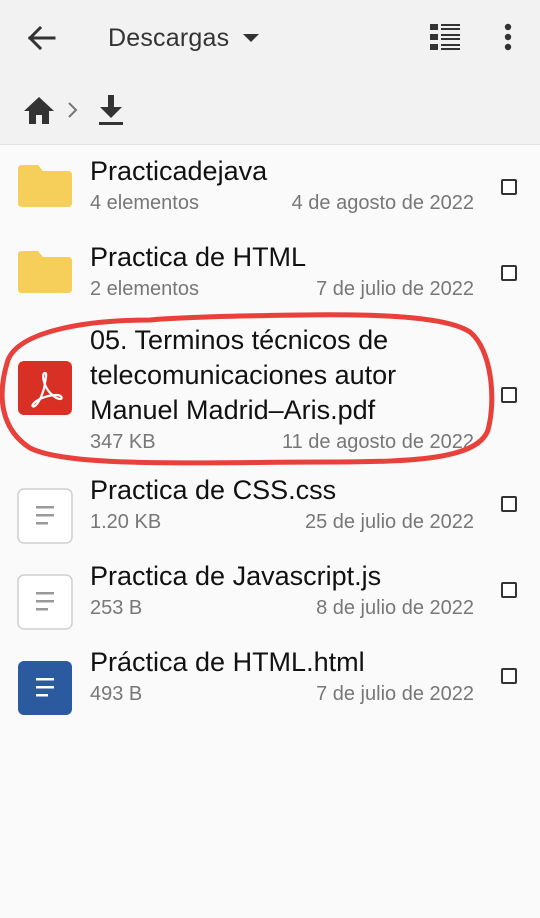 The image size is (540, 918). Describe the element at coordinates (116, 608) in the screenshot. I see `file-info: 253 B` at that location.